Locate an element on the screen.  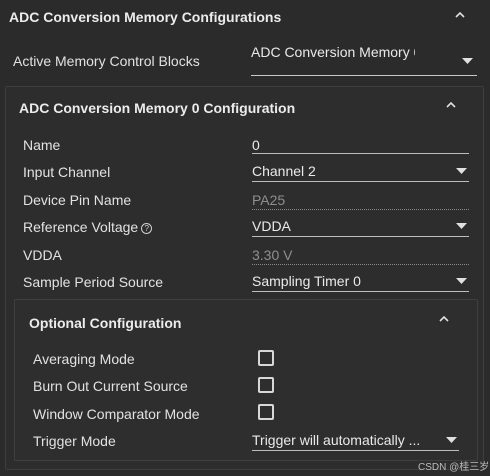
optional-config-title: Optional Configuration is located at coordinates (105, 323).